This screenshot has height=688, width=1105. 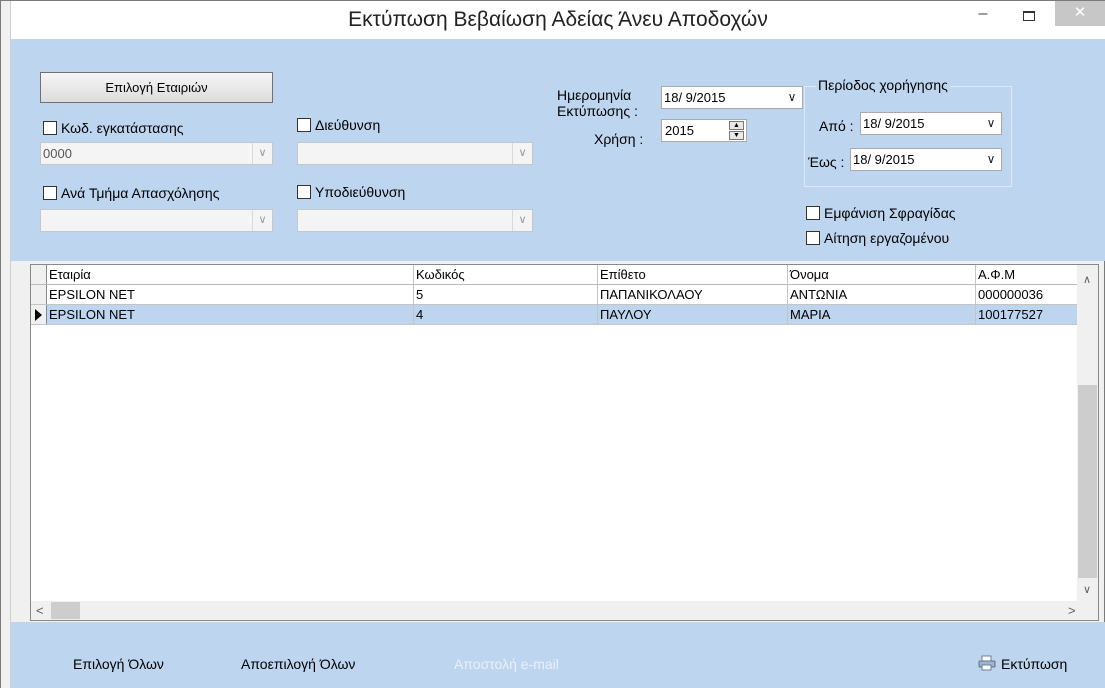 What do you see at coordinates (6, 344) in the screenshot?
I see `window-left-edge` at bounding box center [6, 344].